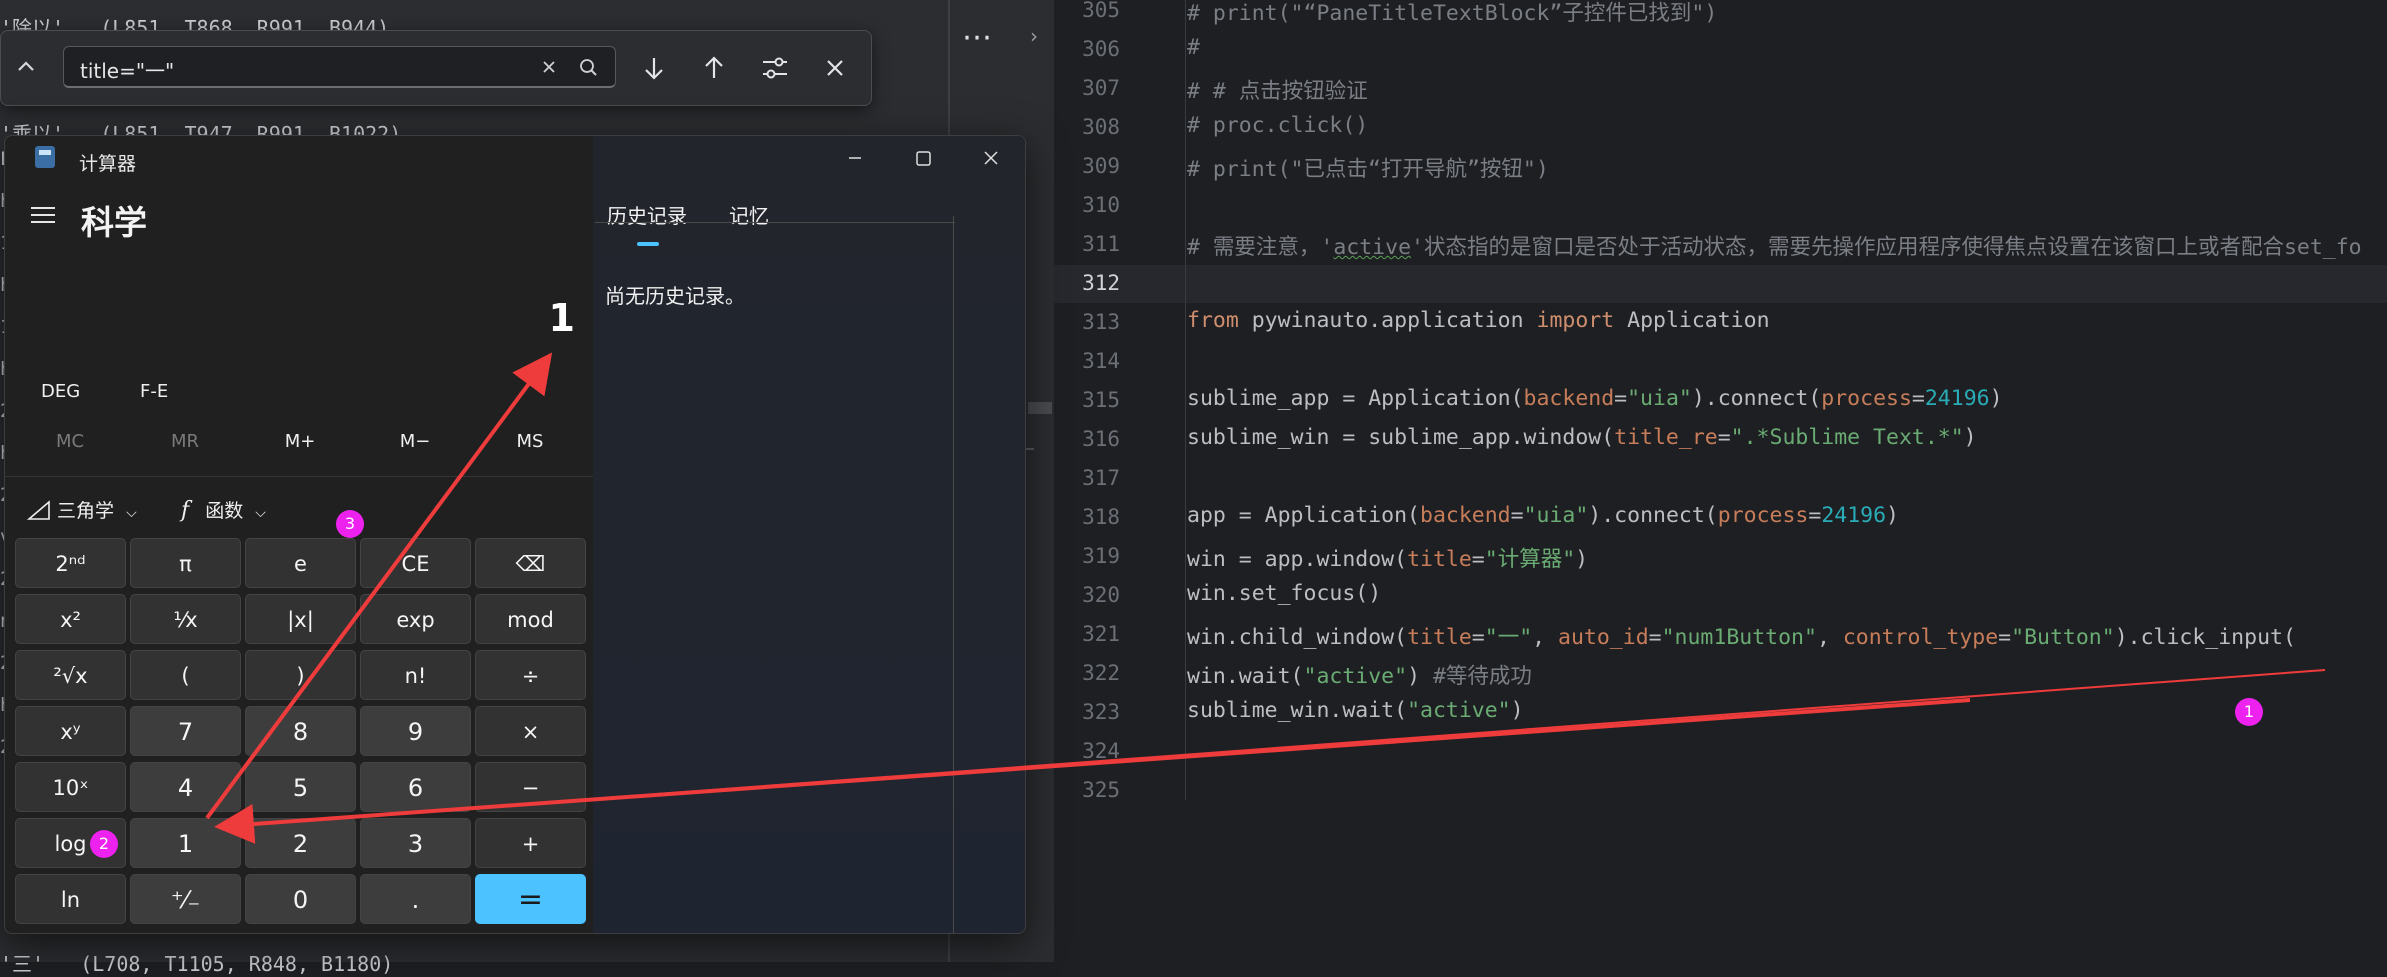 Image resolution: width=2387 pixels, height=977 pixels. What do you see at coordinates (1092, 771) in the screenshot?
I see `arrow-to-button-1-head` at bounding box center [1092, 771].